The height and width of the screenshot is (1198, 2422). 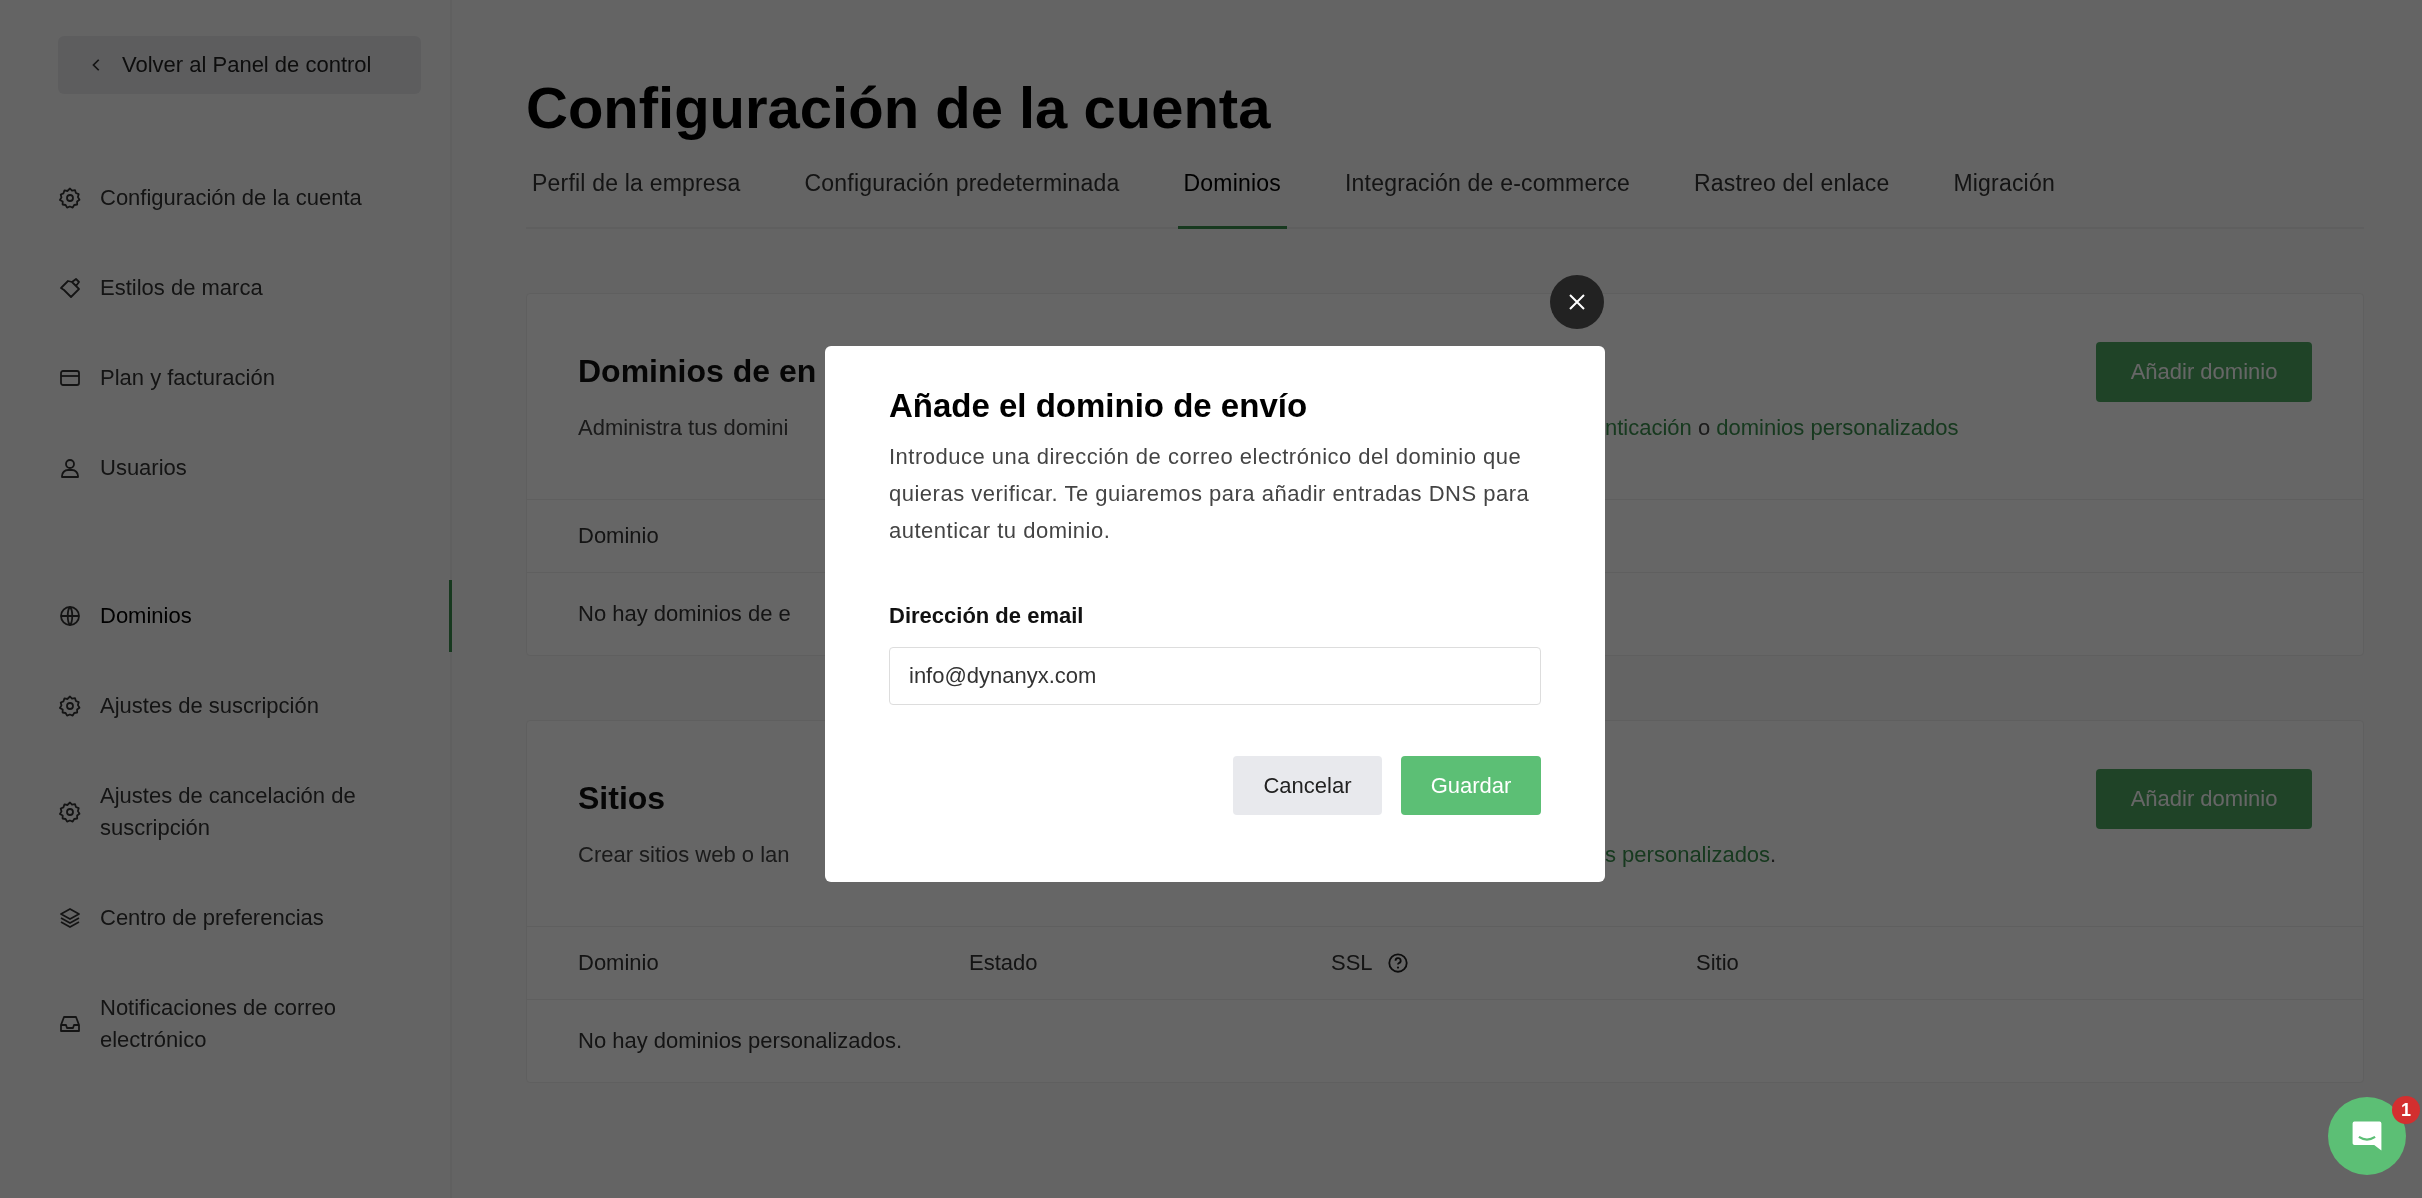 I want to click on tab: Configuración predeterminada, so click(x=962, y=198).